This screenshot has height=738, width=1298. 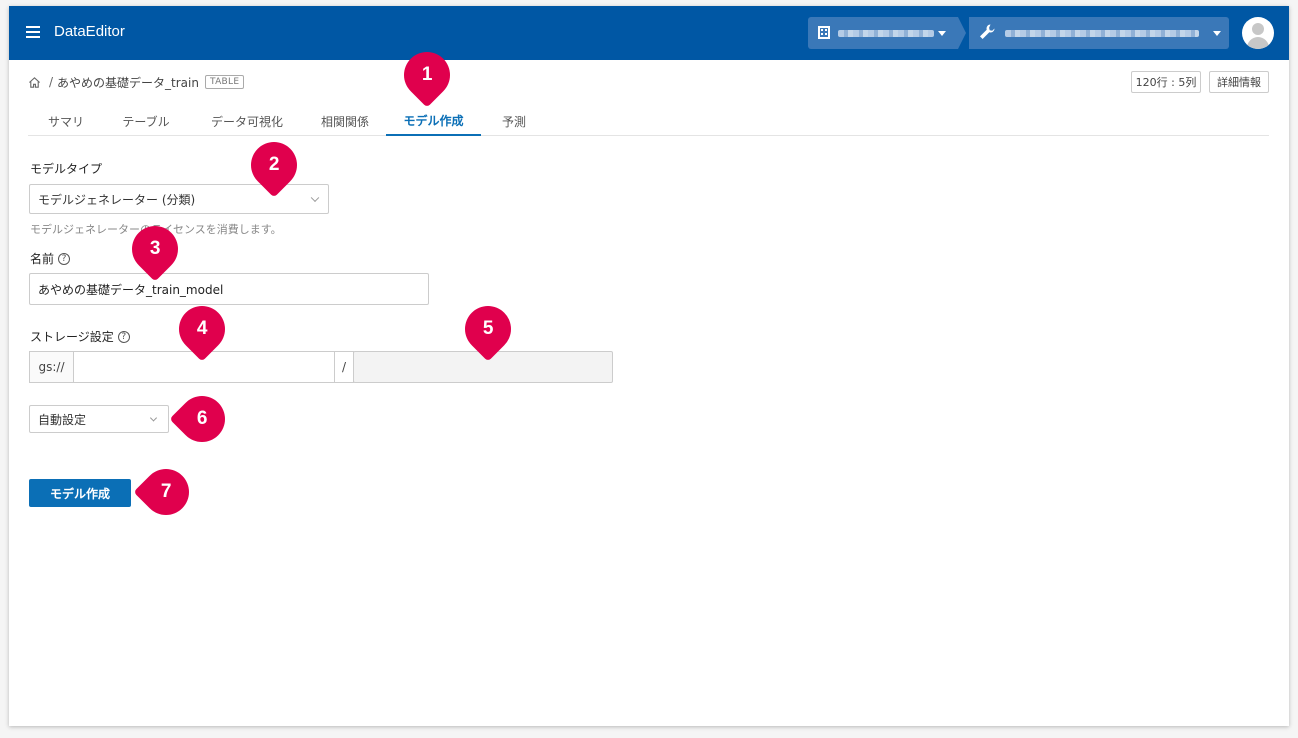 I want to click on home-icon, so click(x=34, y=82).